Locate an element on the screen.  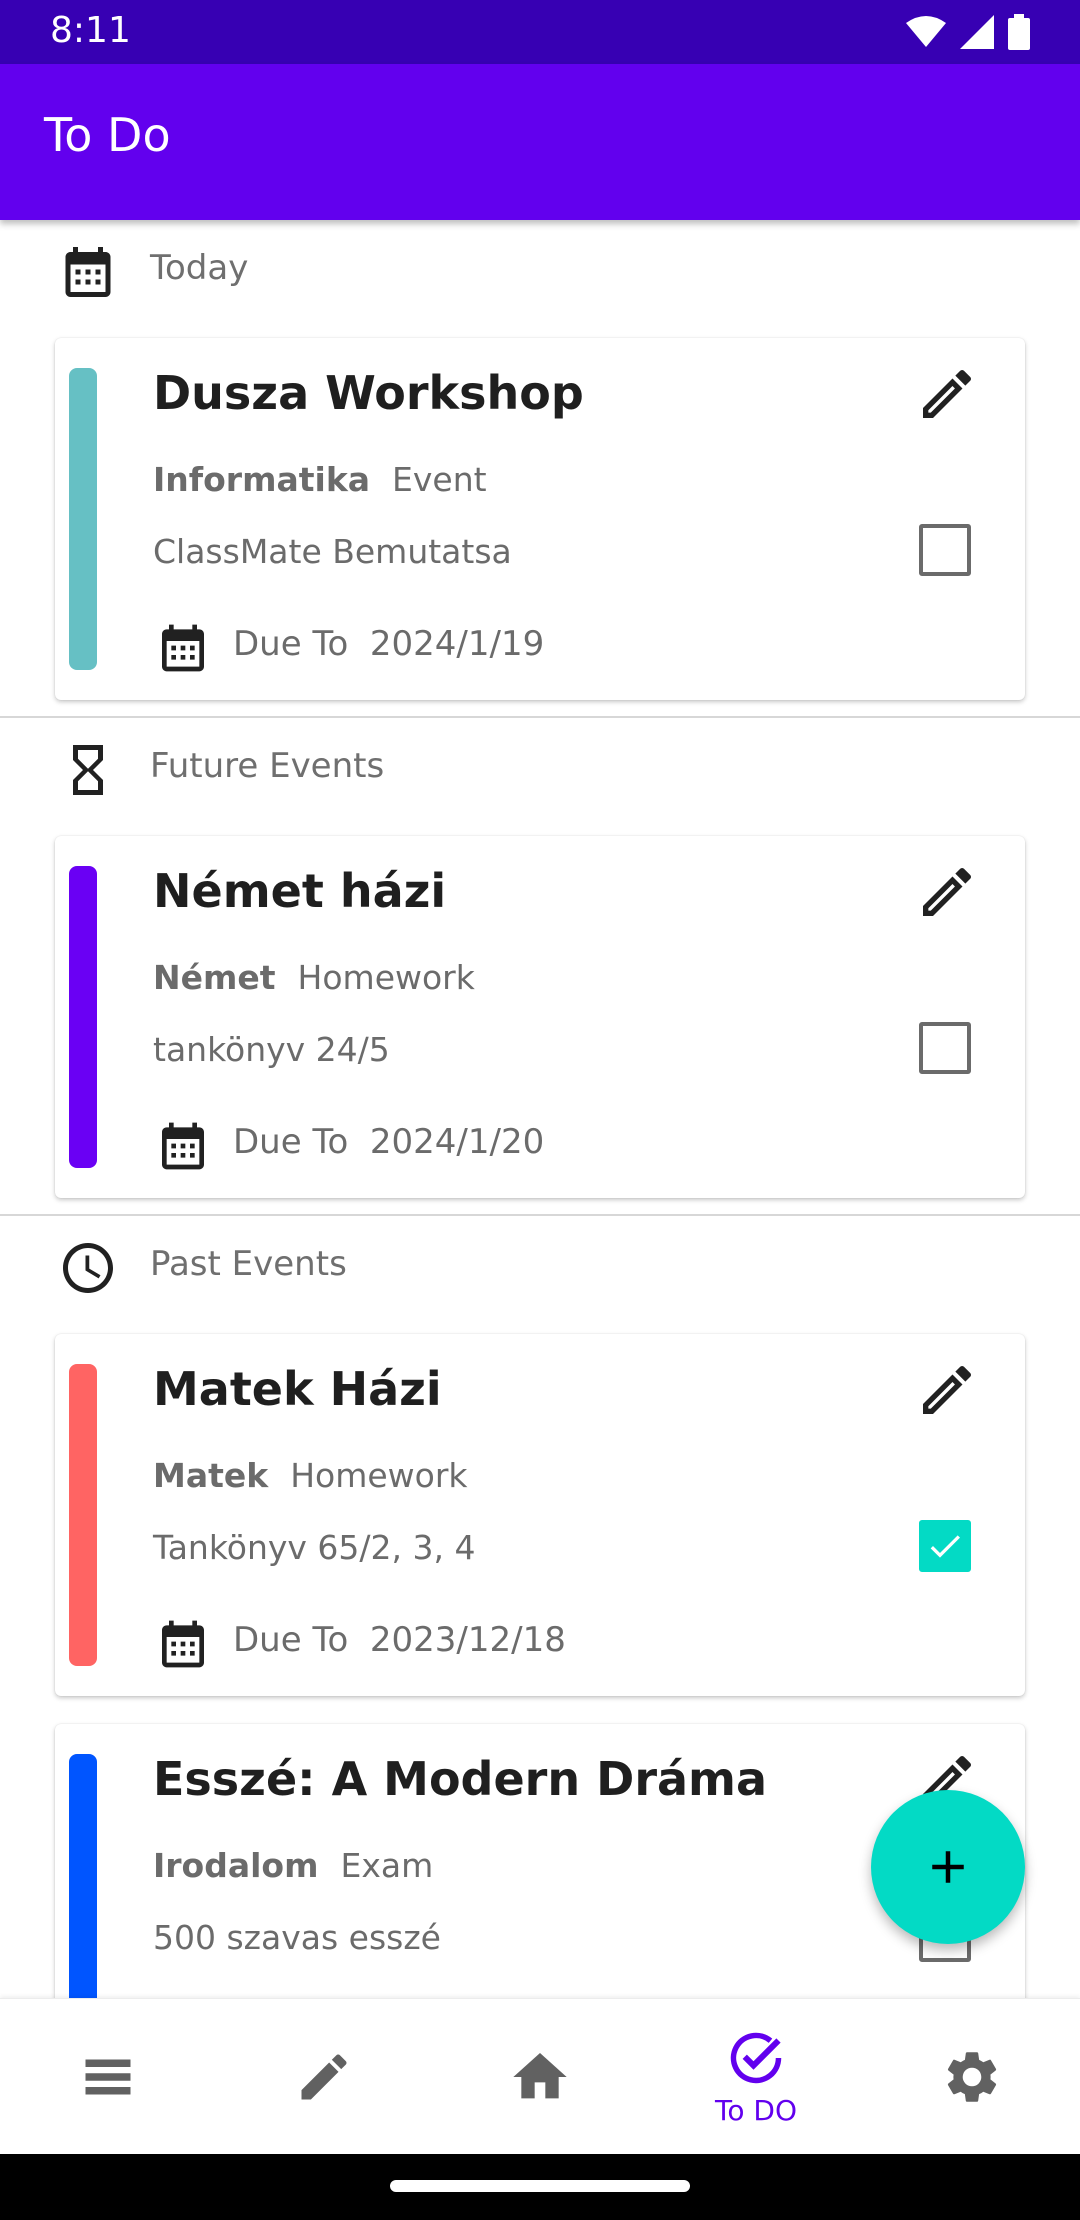
nav-item-home is located at coordinates (540, 2077).